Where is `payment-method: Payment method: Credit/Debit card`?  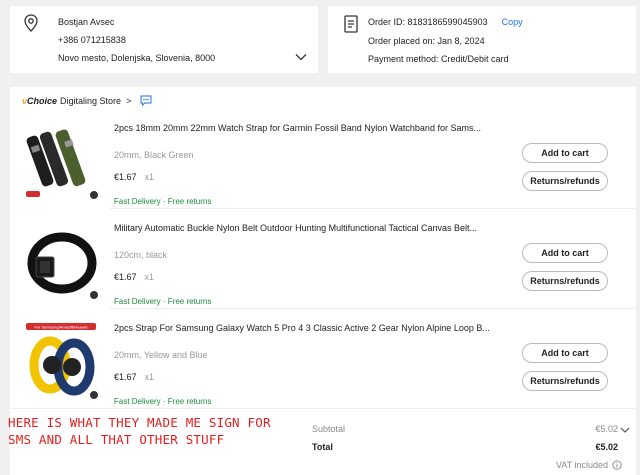 payment-method: Payment method: Credit/Debit card is located at coordinates (438, 59).